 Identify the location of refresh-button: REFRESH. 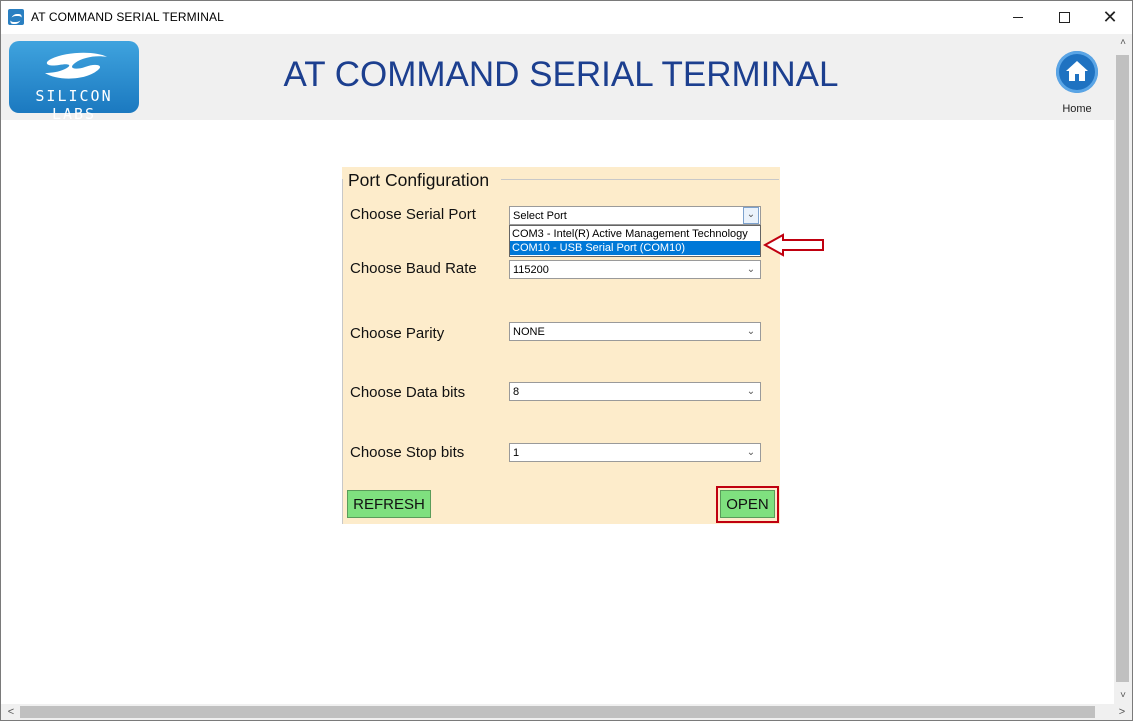
(389, 504).